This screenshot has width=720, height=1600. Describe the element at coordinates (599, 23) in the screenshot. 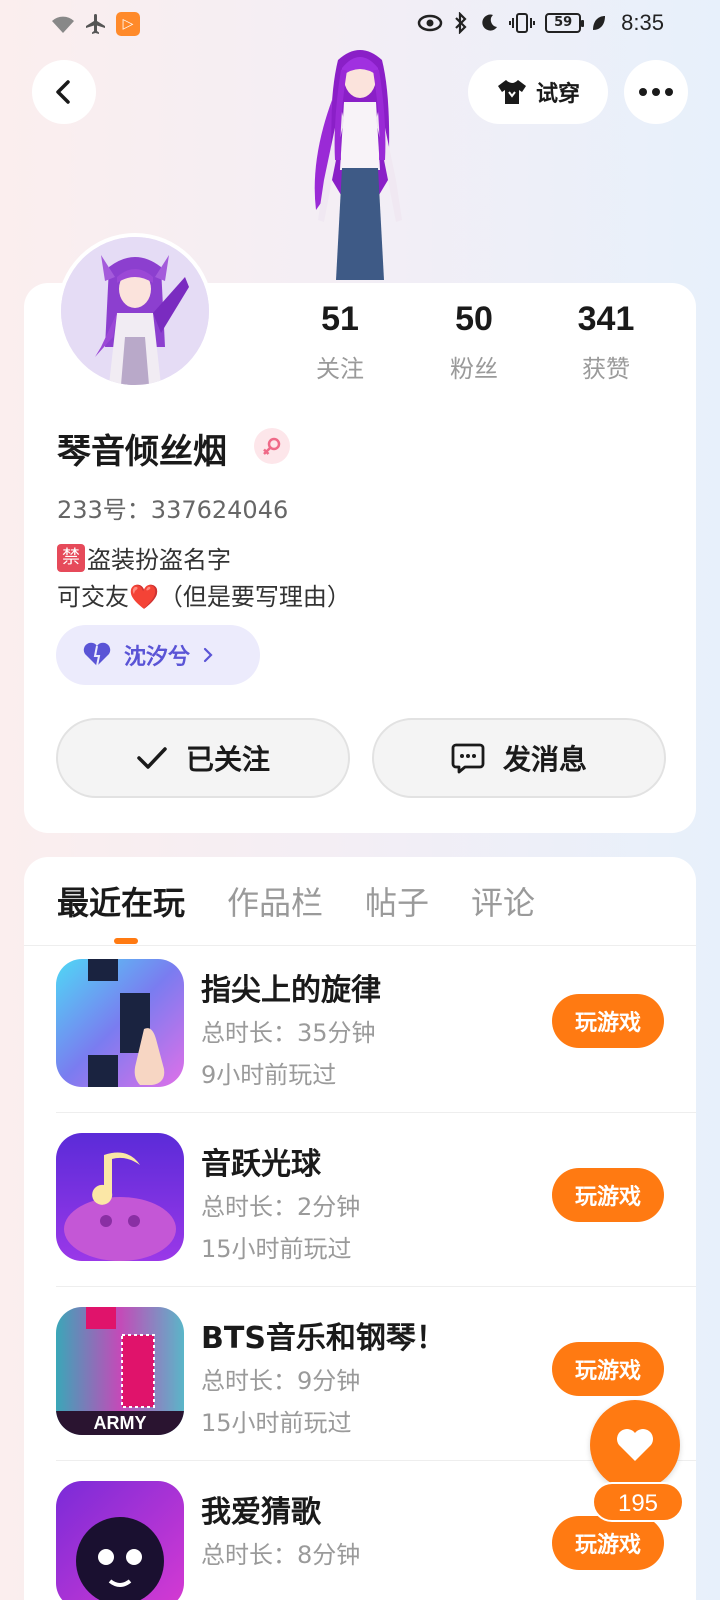

I see `leaf-icon` at that location.